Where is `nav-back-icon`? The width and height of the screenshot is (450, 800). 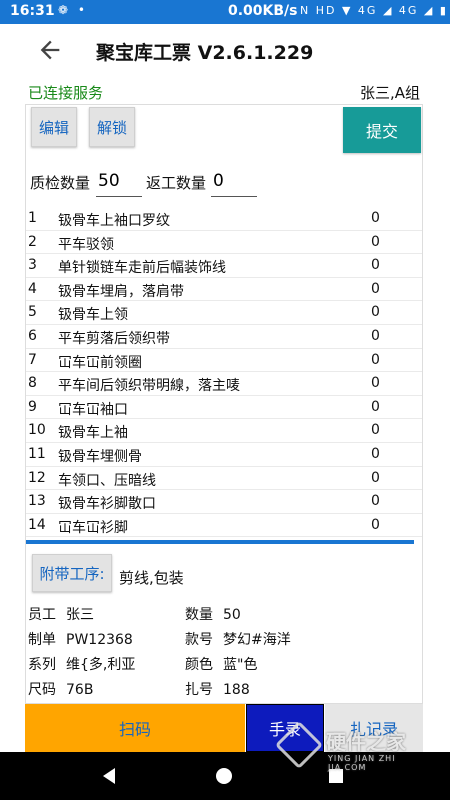 nav-back-icon is located at coordinates (109, 776).